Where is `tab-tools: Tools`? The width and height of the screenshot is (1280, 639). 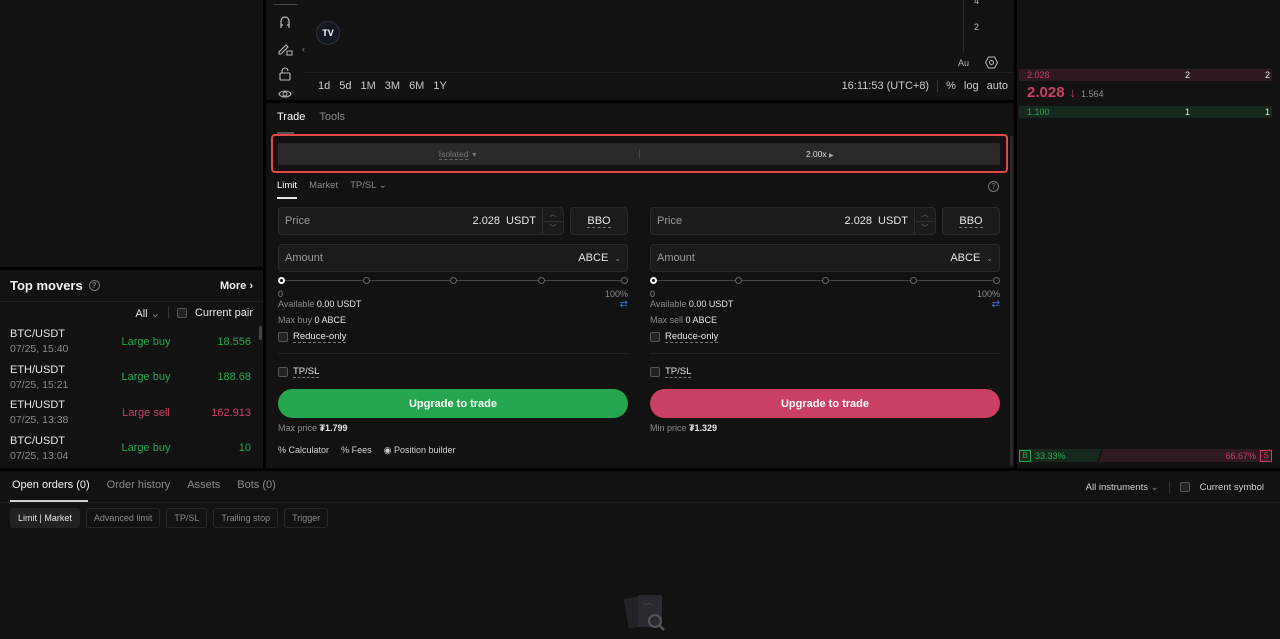 tab-tools: Tools is located at coordinates (332, 117).